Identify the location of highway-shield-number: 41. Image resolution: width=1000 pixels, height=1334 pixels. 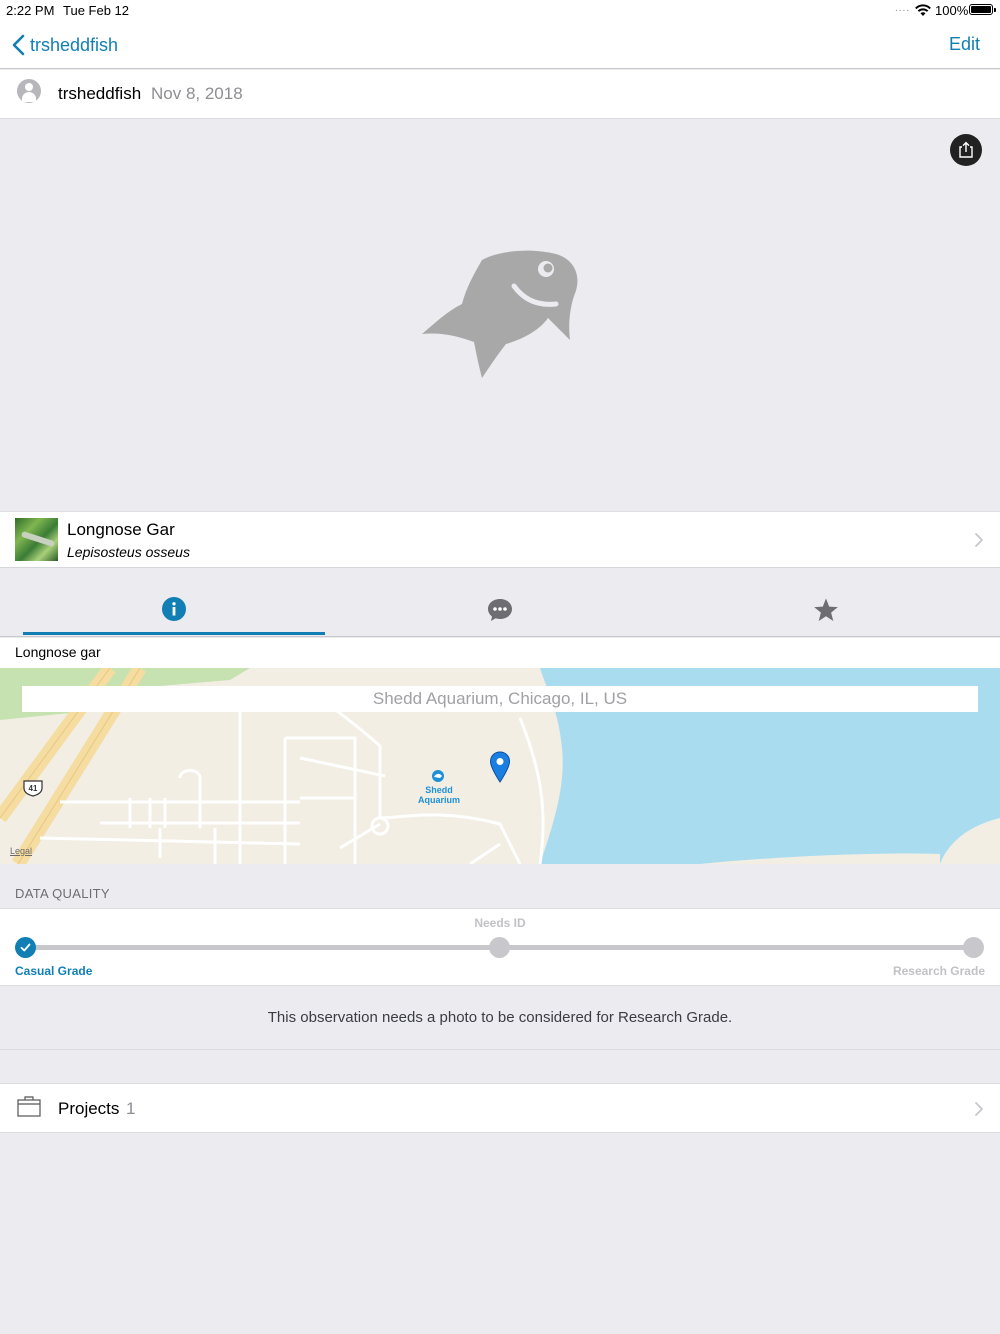
(33, 788).